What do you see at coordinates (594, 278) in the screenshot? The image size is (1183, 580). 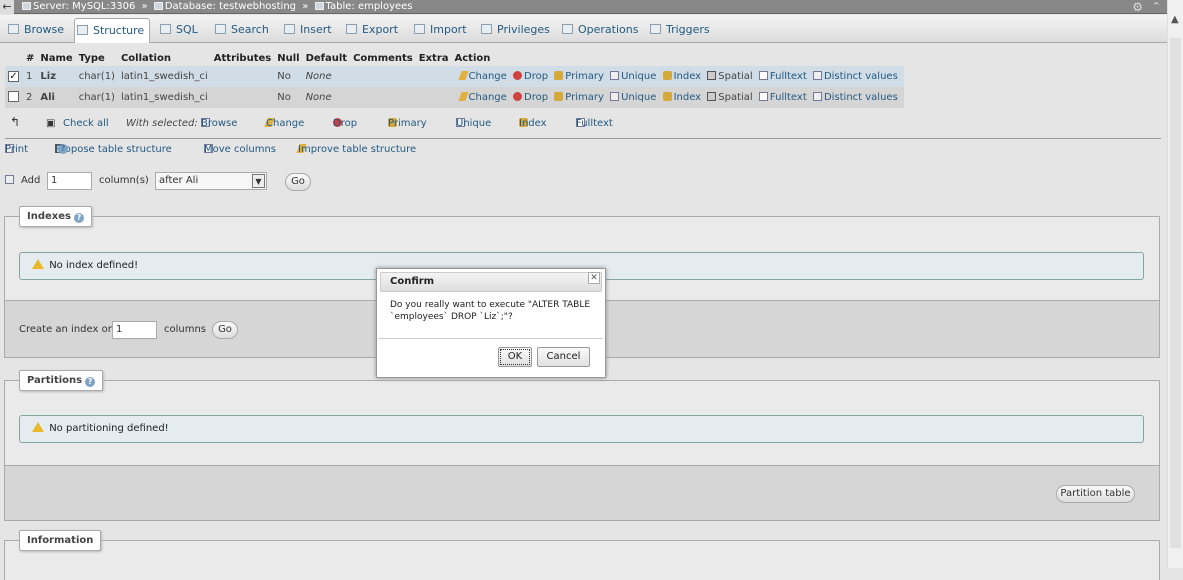 I see `close-icon: ✕` at bounding box center [594, 278].